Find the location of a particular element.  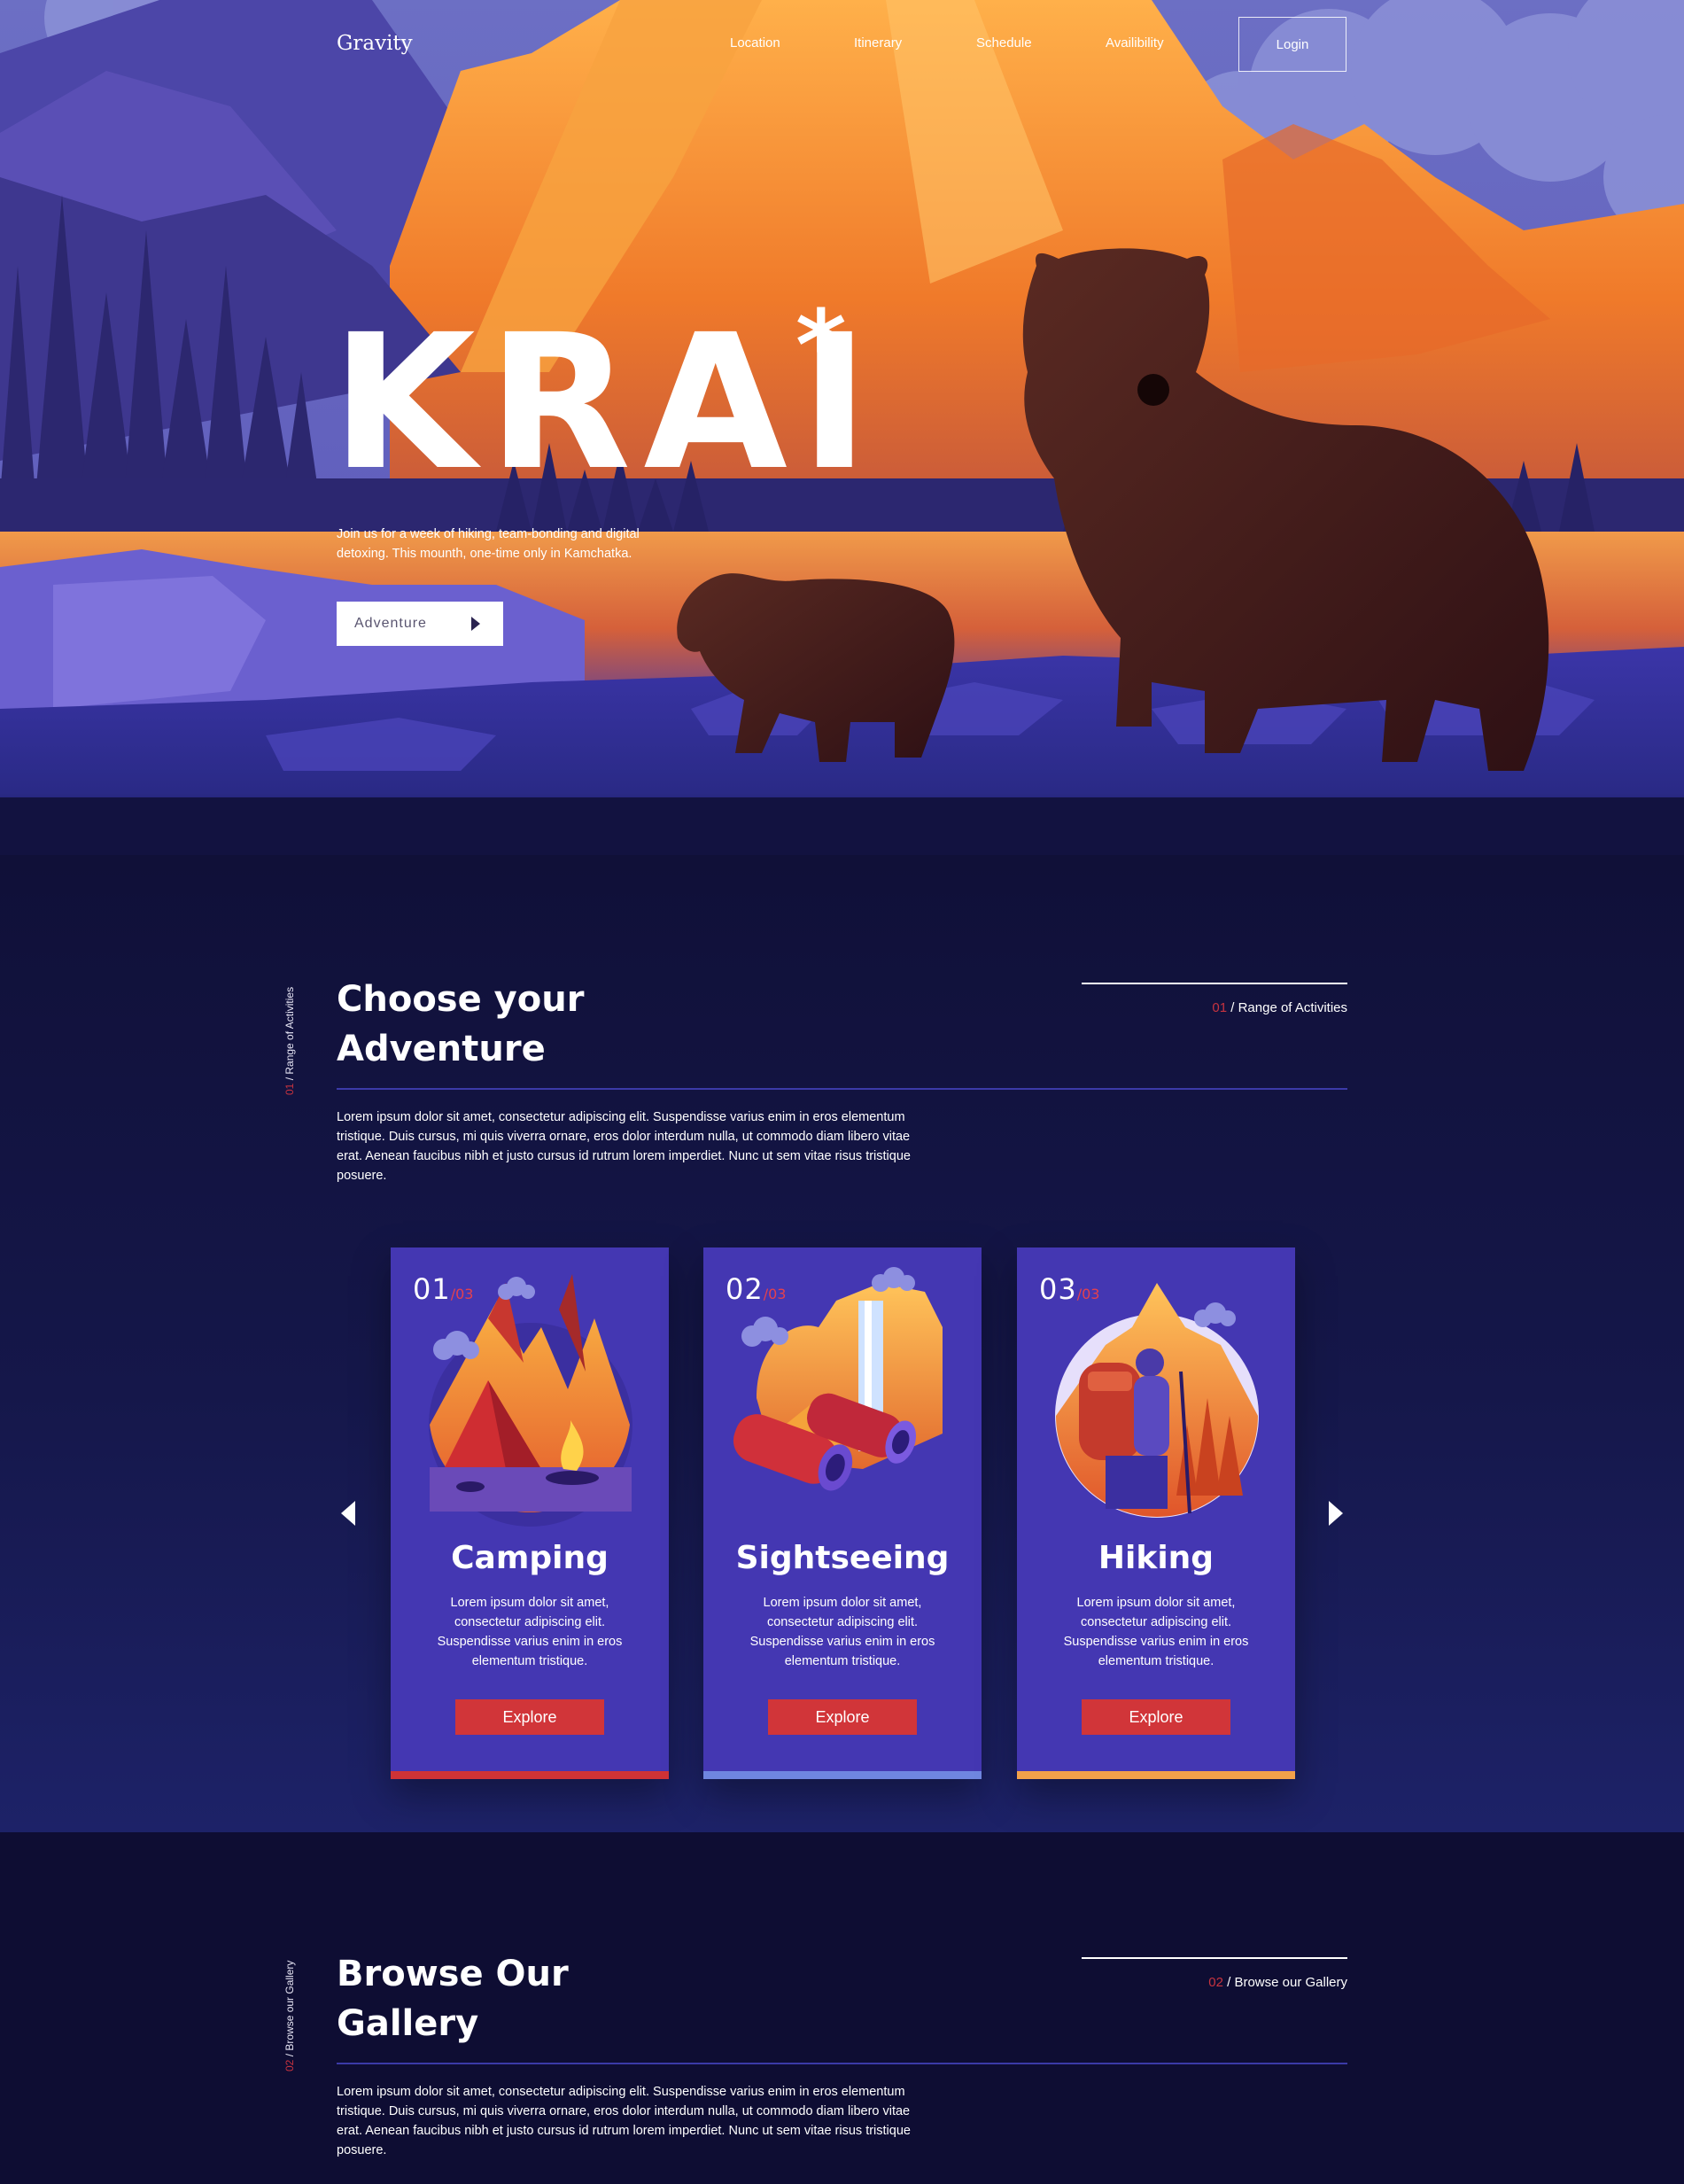

gallery-title-line1: Browse Our is located at coordinates (453, 1974).